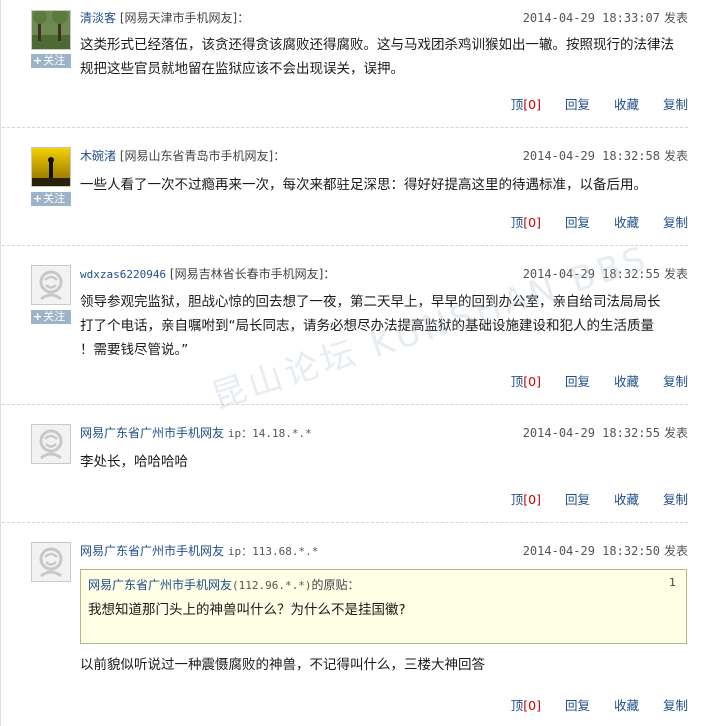 The width and height of the screenshot is (707, 726). What do you see at coordinates (98, 18) in the screenshot?
I see `username-link: 清淡客` at bounding box center [98, 18].